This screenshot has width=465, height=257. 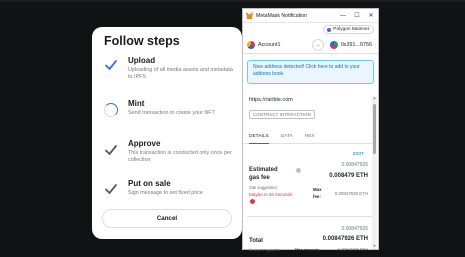 What do you see at coordinates (271, 194) in the screenshot?
I see `estimated-time: Maybe in 30 seconds` at bounding box center [271, 194].